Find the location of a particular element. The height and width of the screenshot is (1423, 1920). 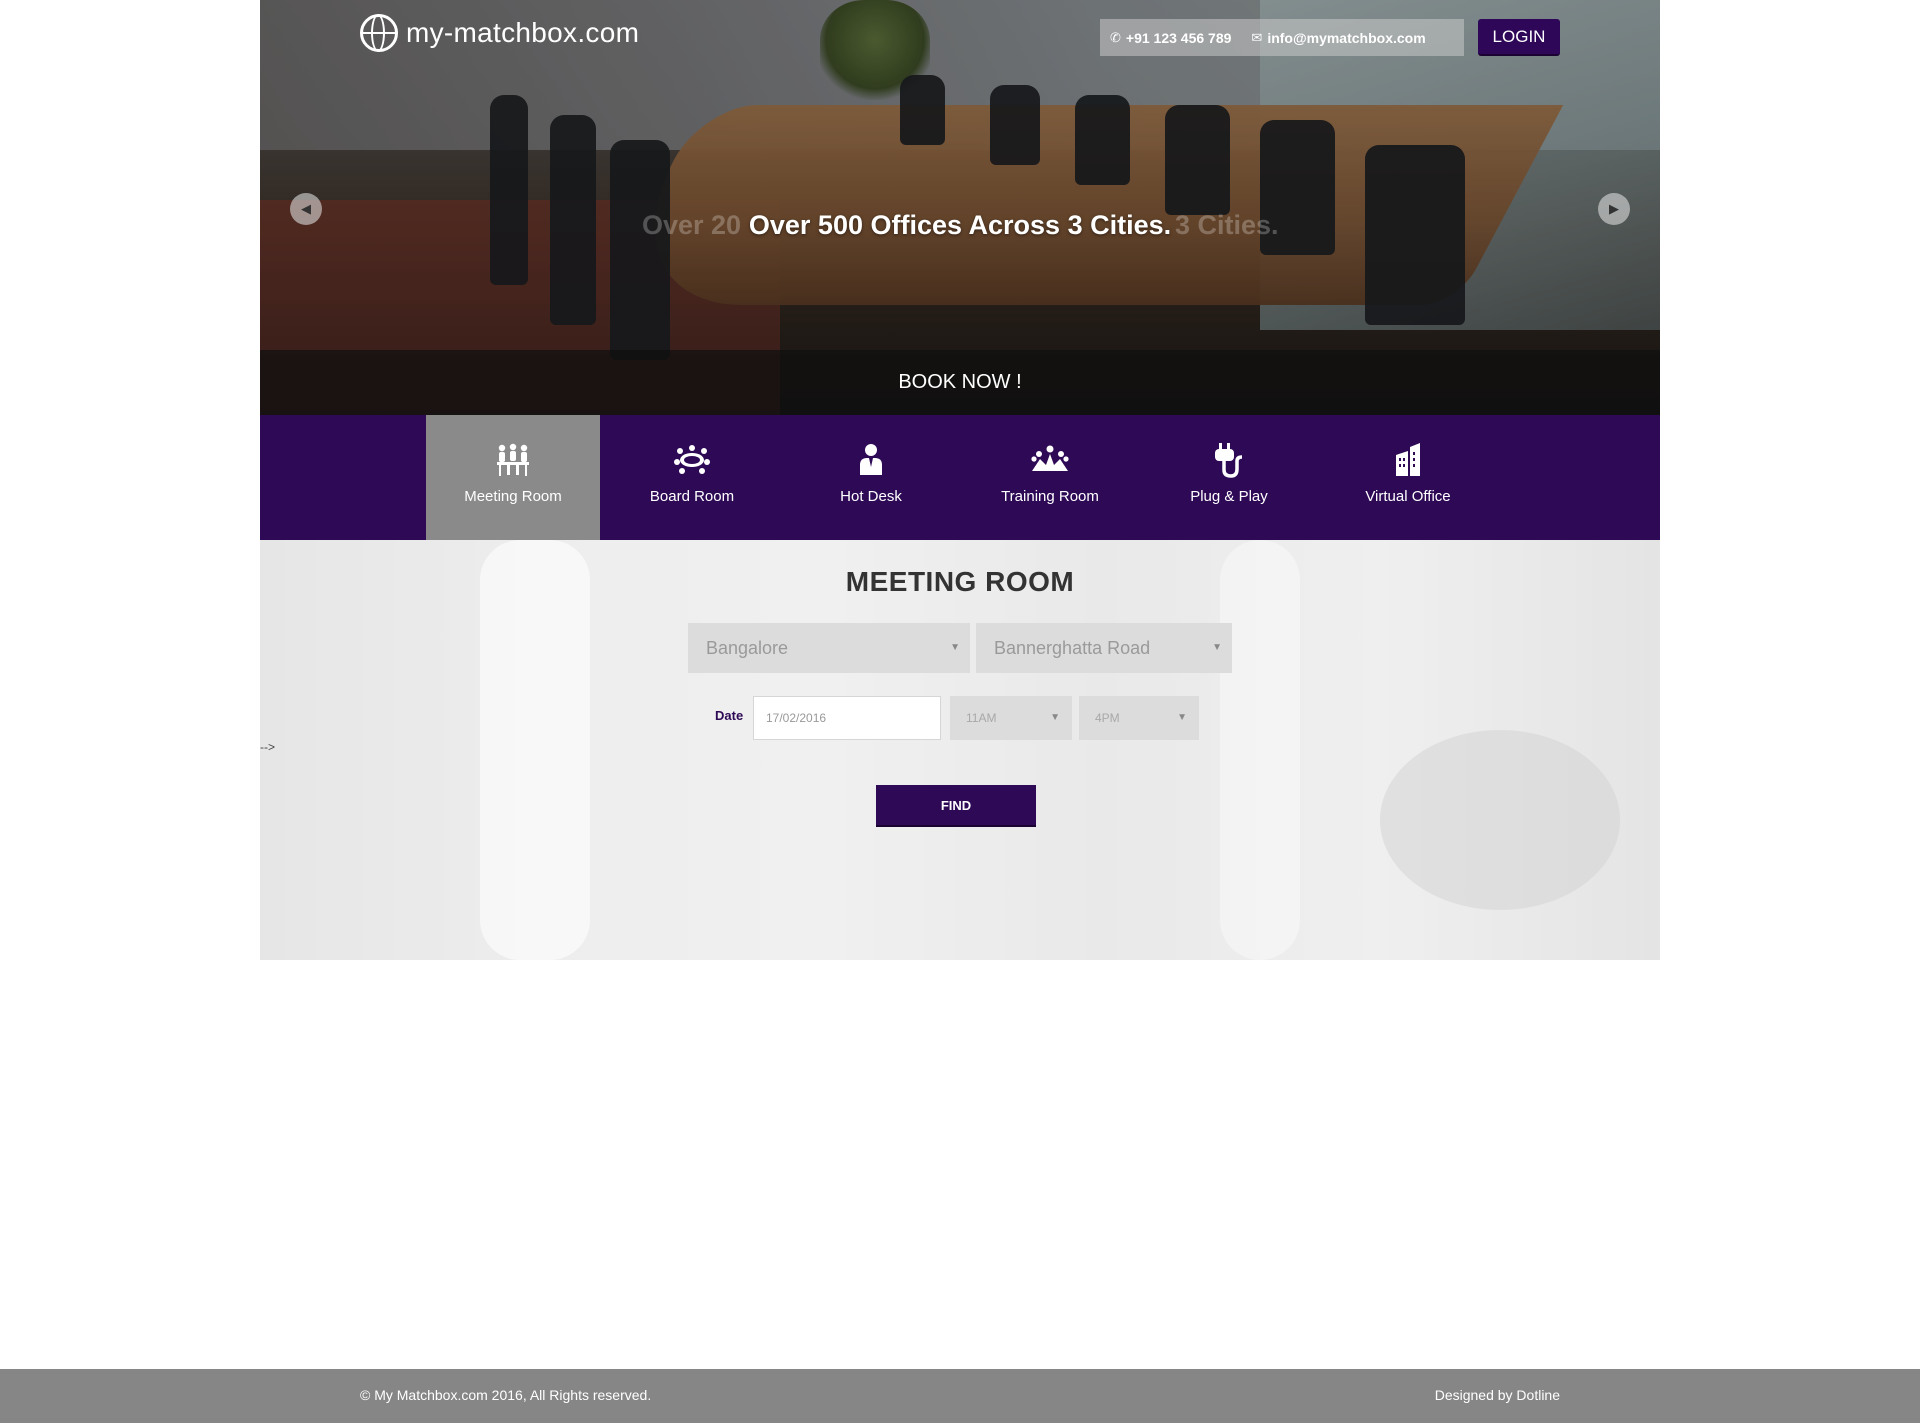

to-time-select: 4PM ▼ is located at coordinates (1139, 718).